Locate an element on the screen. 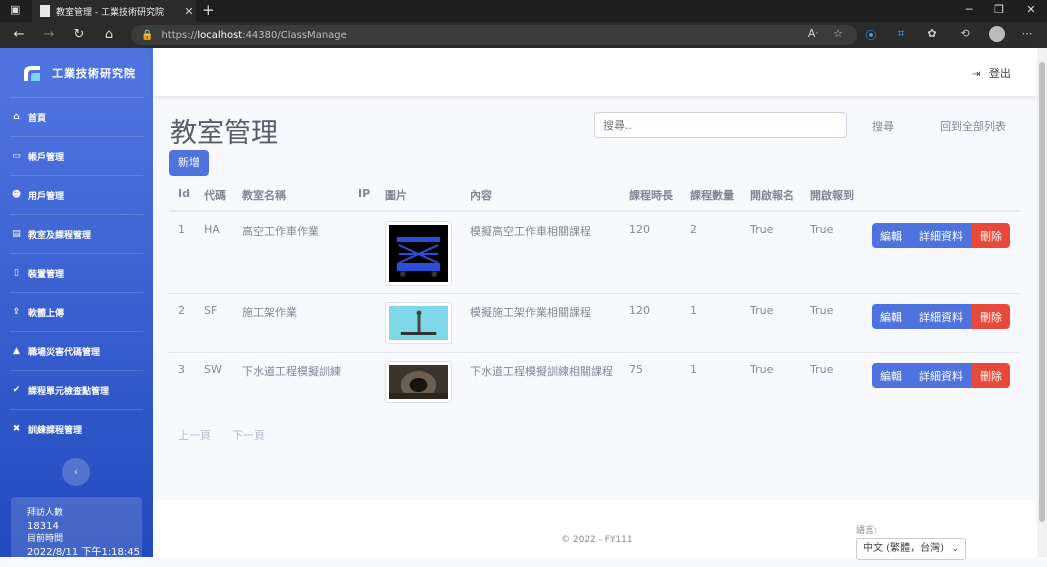 The width and height of the screenshot is (1047, 567). scrollbar-thumb is located at coordinates (1042, 292).